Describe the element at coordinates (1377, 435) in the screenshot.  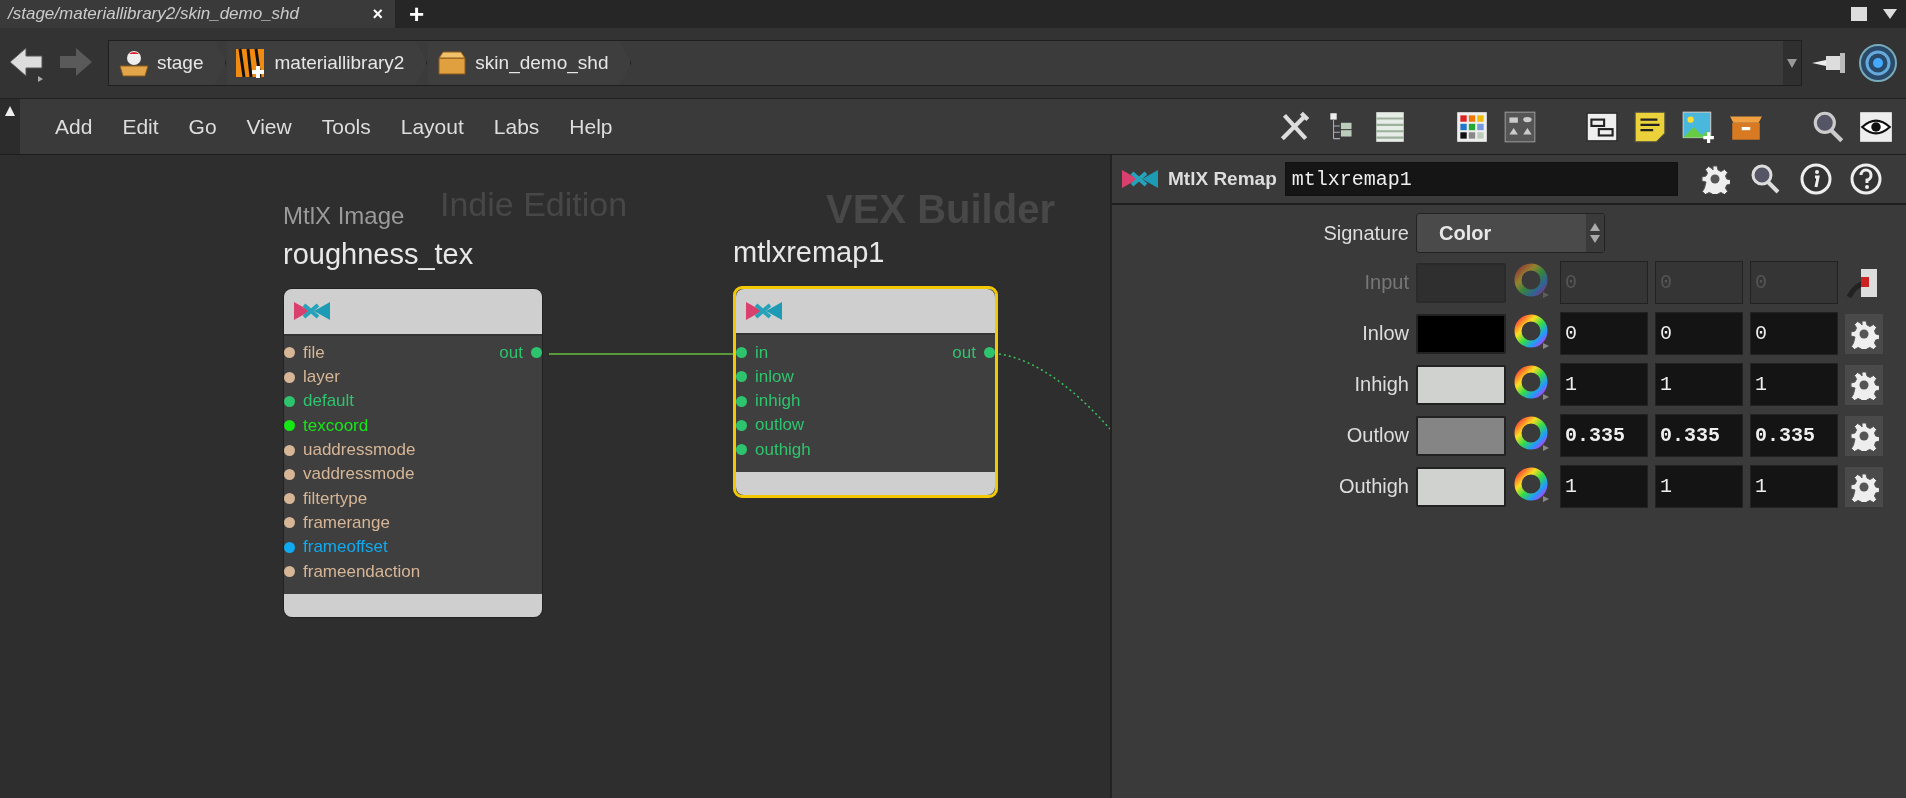
I see `param-label: Outlow` at that location.